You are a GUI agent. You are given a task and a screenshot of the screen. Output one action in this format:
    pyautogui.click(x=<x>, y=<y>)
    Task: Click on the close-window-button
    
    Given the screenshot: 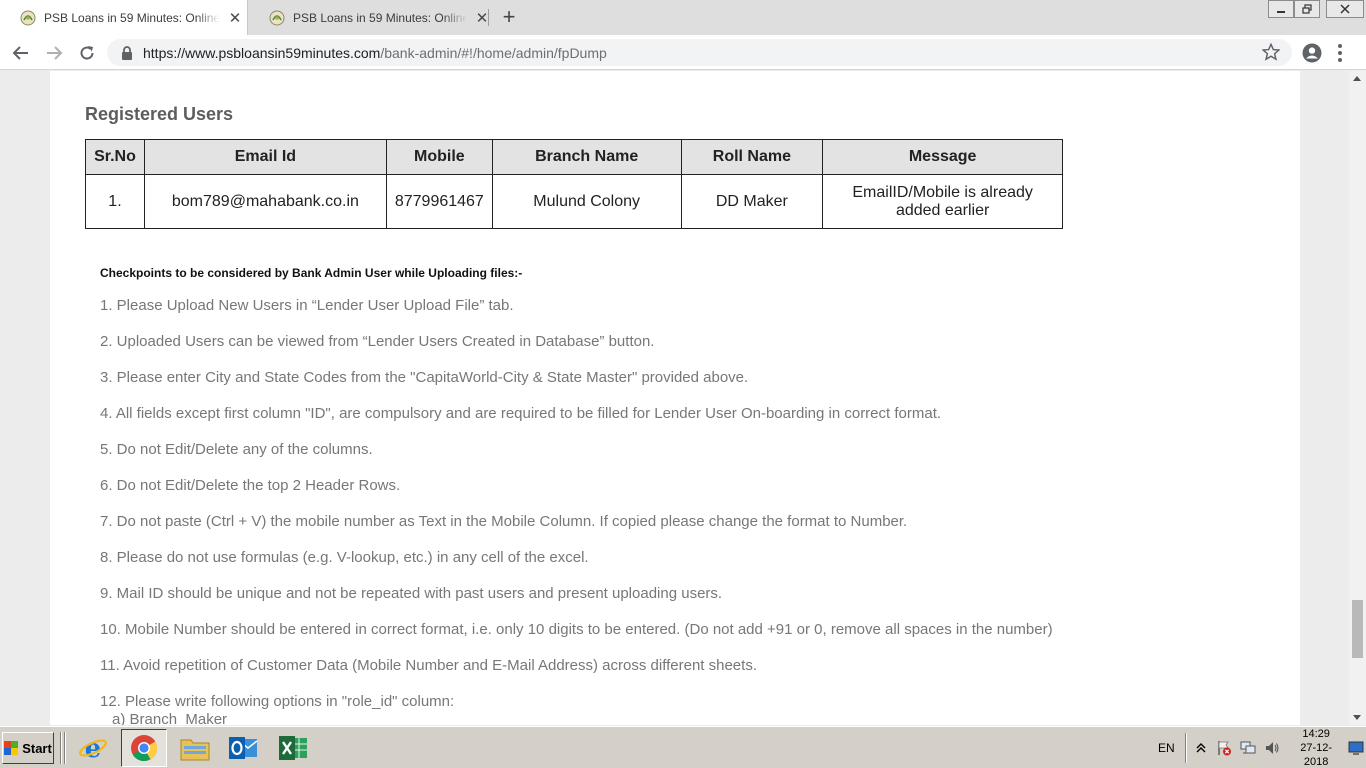 What is the action you would take?
    pyautogui.click(x=1345, y=9)
    